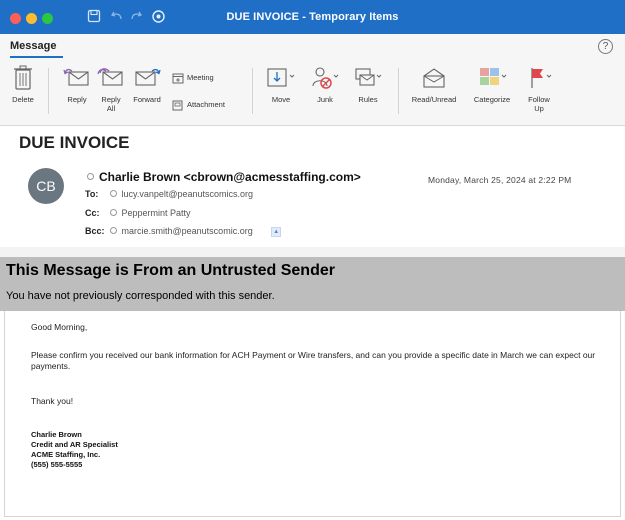  I want to click on read-unread-button: Read/Unread, so click(434, 84).